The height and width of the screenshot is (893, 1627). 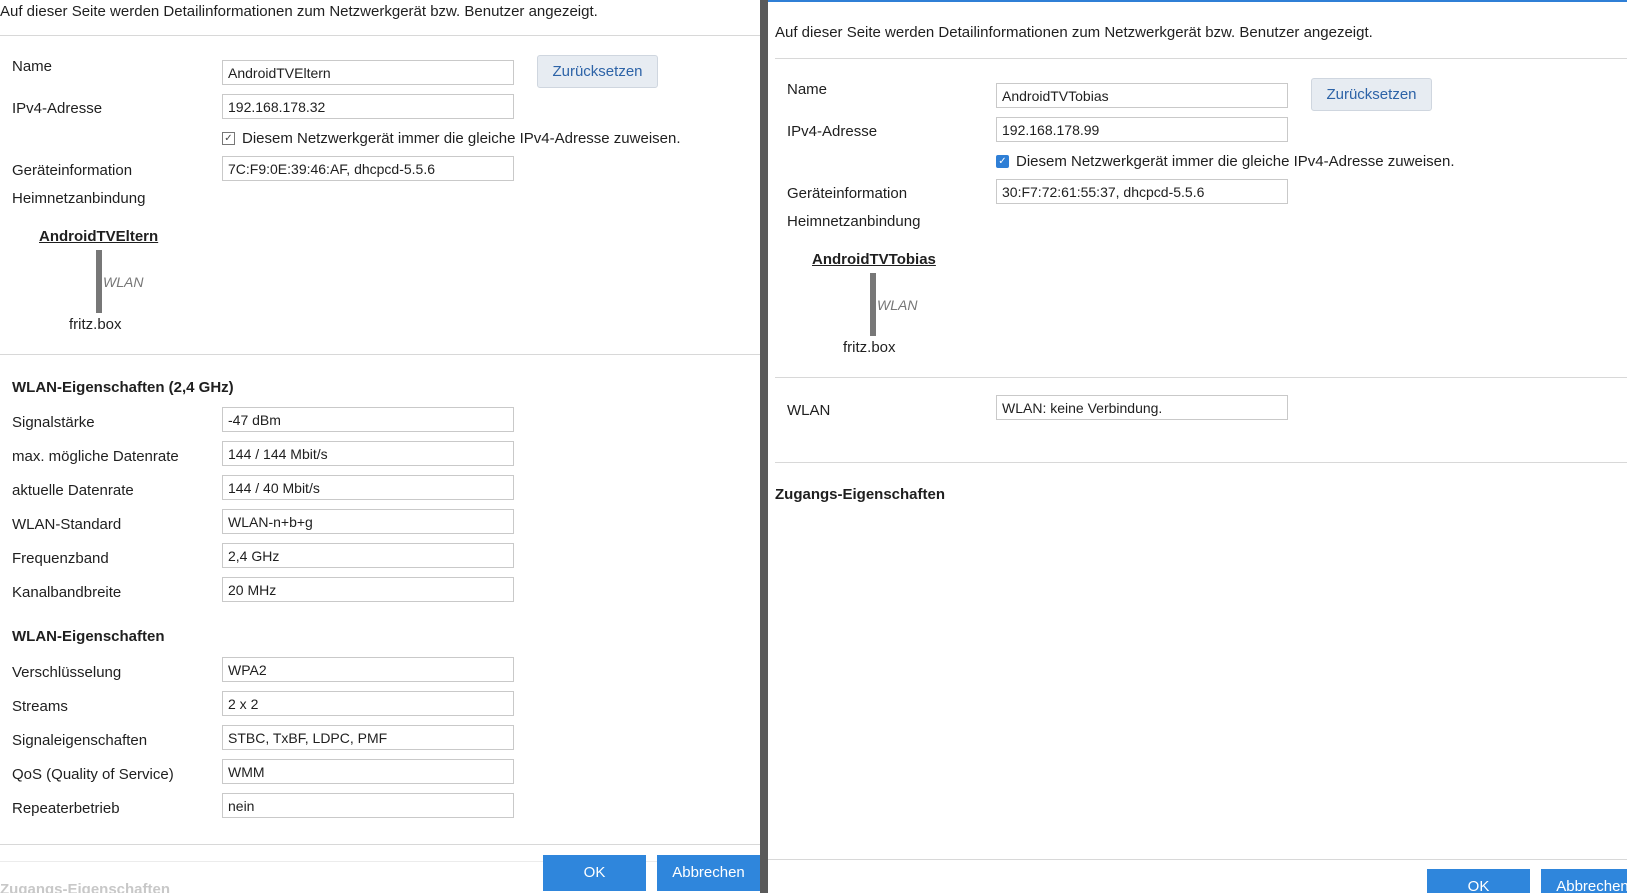 What do you see at coordinates (368, 669) in the screenshot?
I see `wlan-row-value: WPA2` at bounding box center [368, 669].